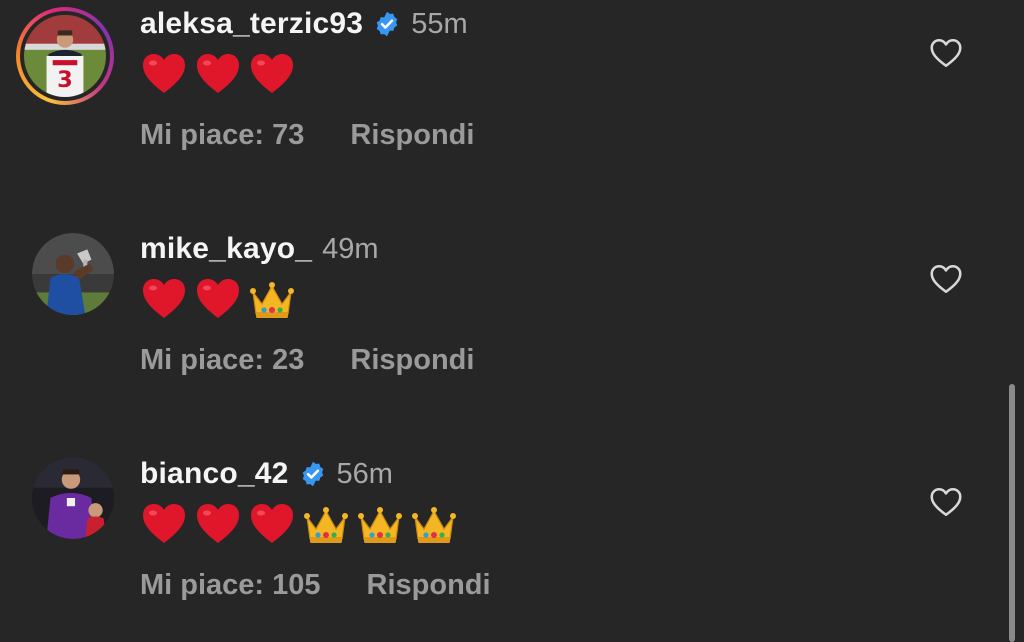 The width and height of the screenshot is (1024, 642). What do you see at coordinates (214, 474) in the screenshot?
I see `username: bianco_42` at bounding box center [214, 474].